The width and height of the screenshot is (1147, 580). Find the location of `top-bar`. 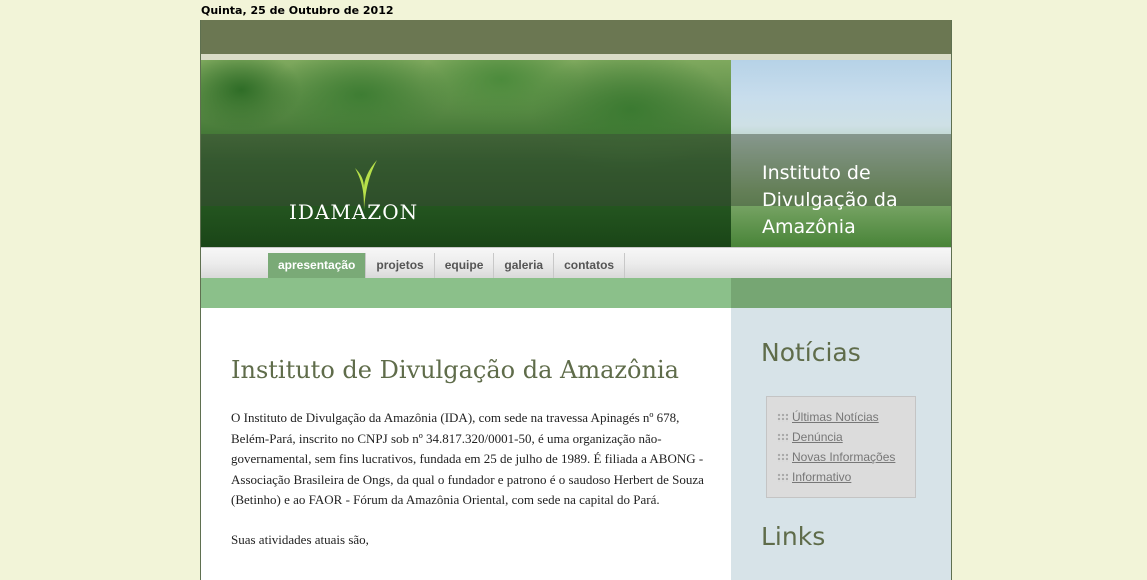

top-bar is located at coordinates (576, 37).